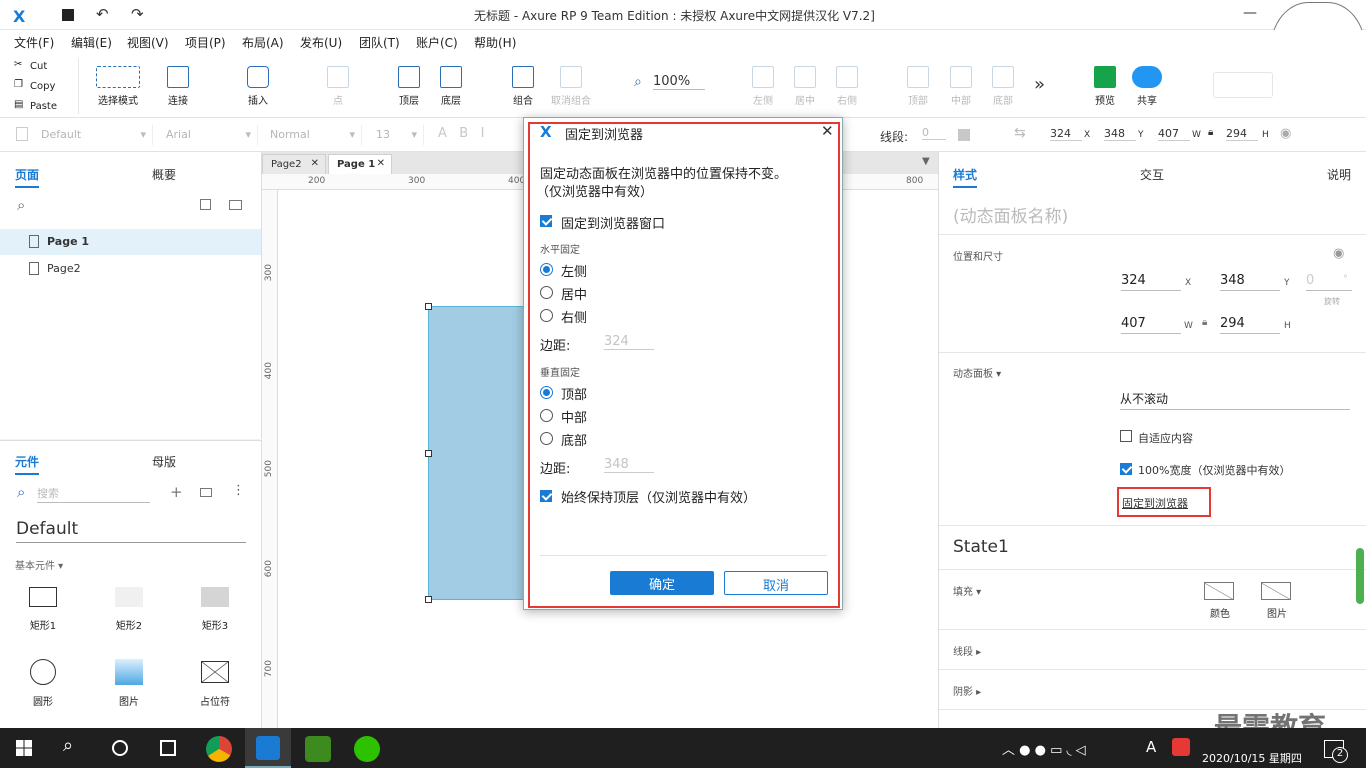 Image resolution: width=1366 pixels, height=768 pixels. I want to click on fmt-h-input: 294, so click(1242, 134).